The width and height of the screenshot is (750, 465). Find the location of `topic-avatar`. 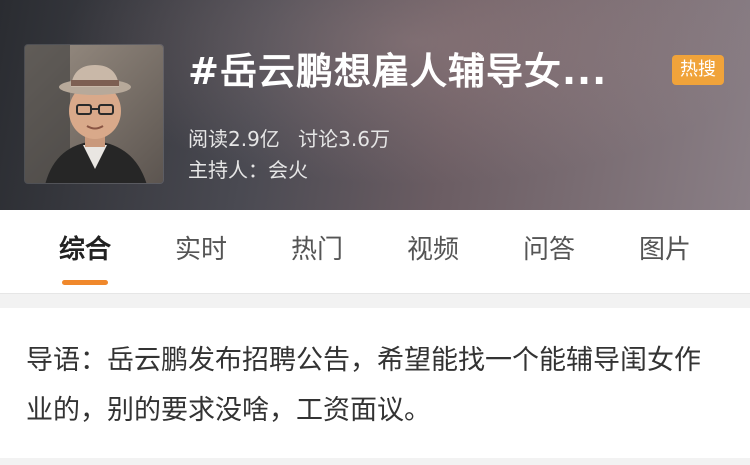

topic-avatar is located at coordinates (94, 114).